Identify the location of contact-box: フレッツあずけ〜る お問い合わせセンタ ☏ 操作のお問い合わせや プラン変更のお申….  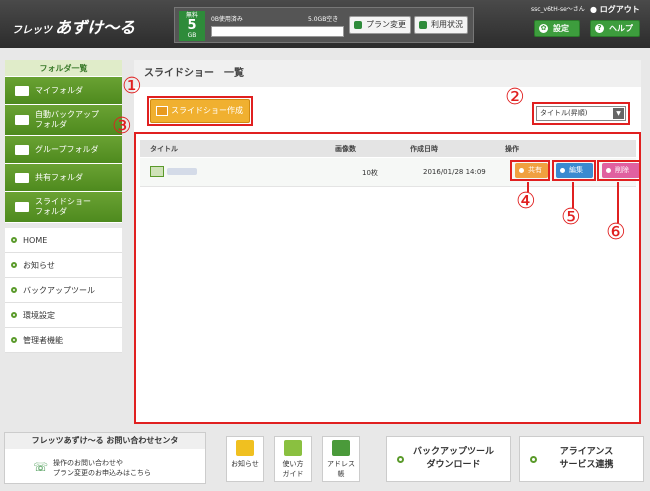
(105, 458).